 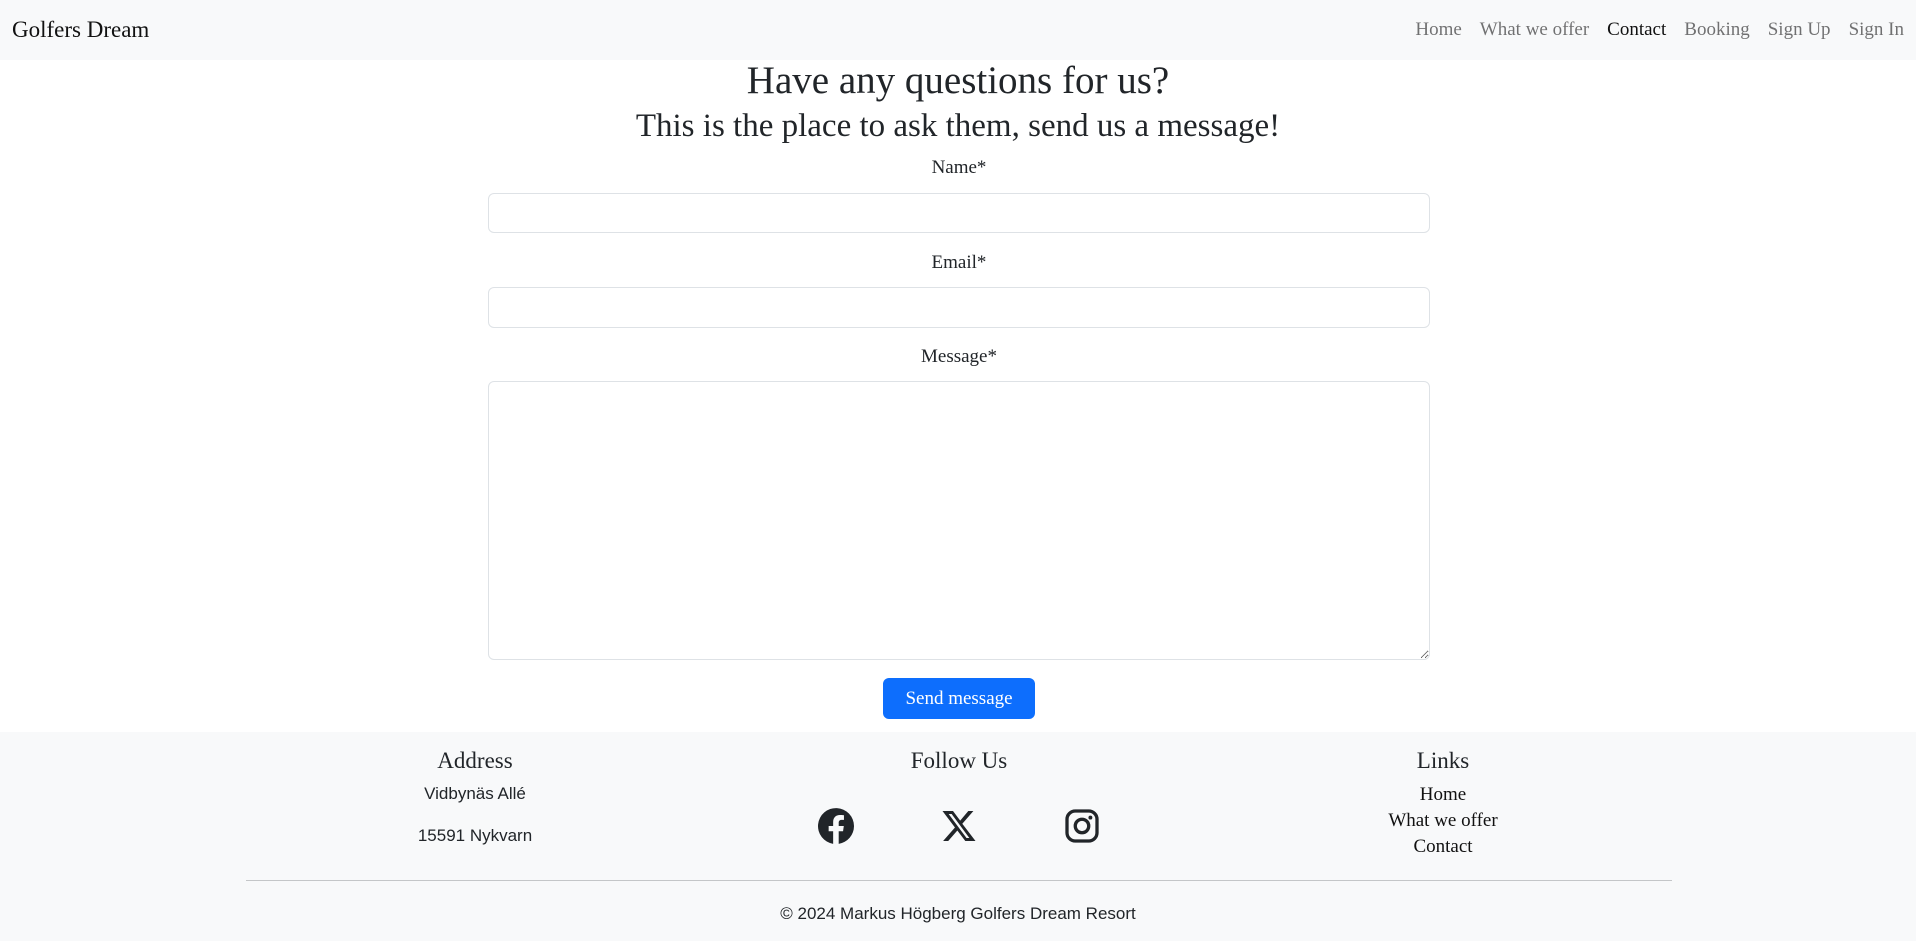 I want to click on send-message-button: Send message, so click(x=959, y=698).